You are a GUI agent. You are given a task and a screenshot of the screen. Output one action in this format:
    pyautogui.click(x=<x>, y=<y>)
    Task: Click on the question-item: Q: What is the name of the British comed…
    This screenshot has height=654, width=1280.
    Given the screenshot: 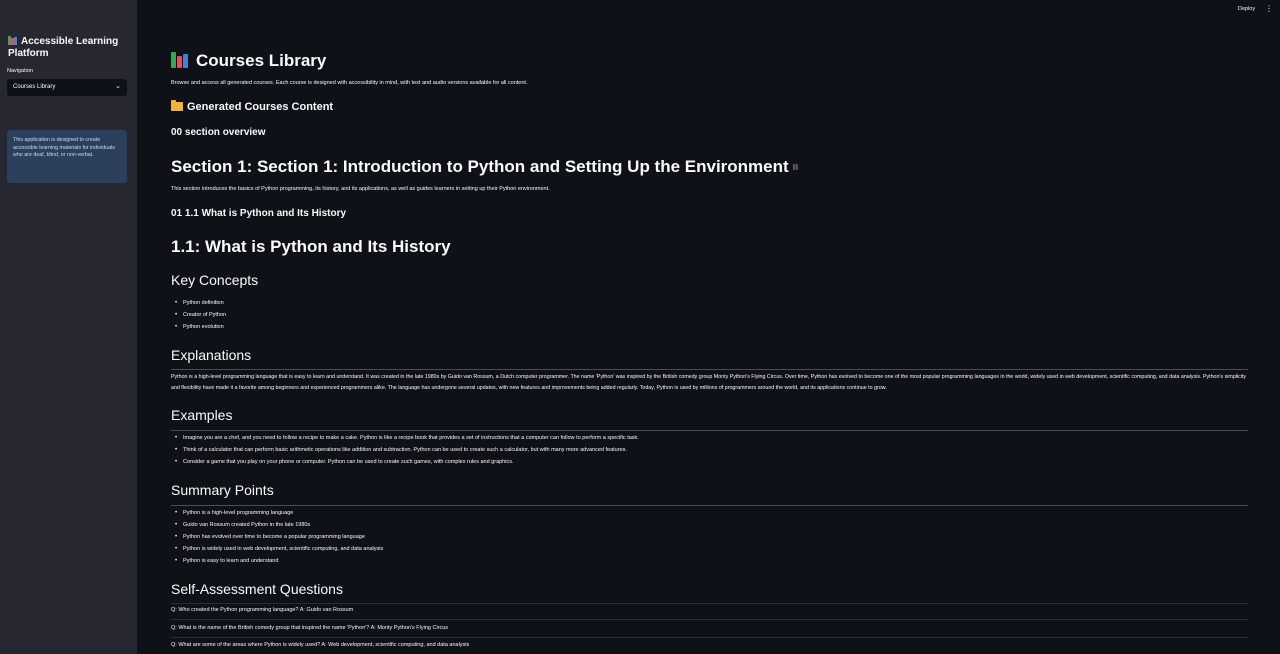 What is the action you would take?
    pyautogui.click(x=310, y=628)
    